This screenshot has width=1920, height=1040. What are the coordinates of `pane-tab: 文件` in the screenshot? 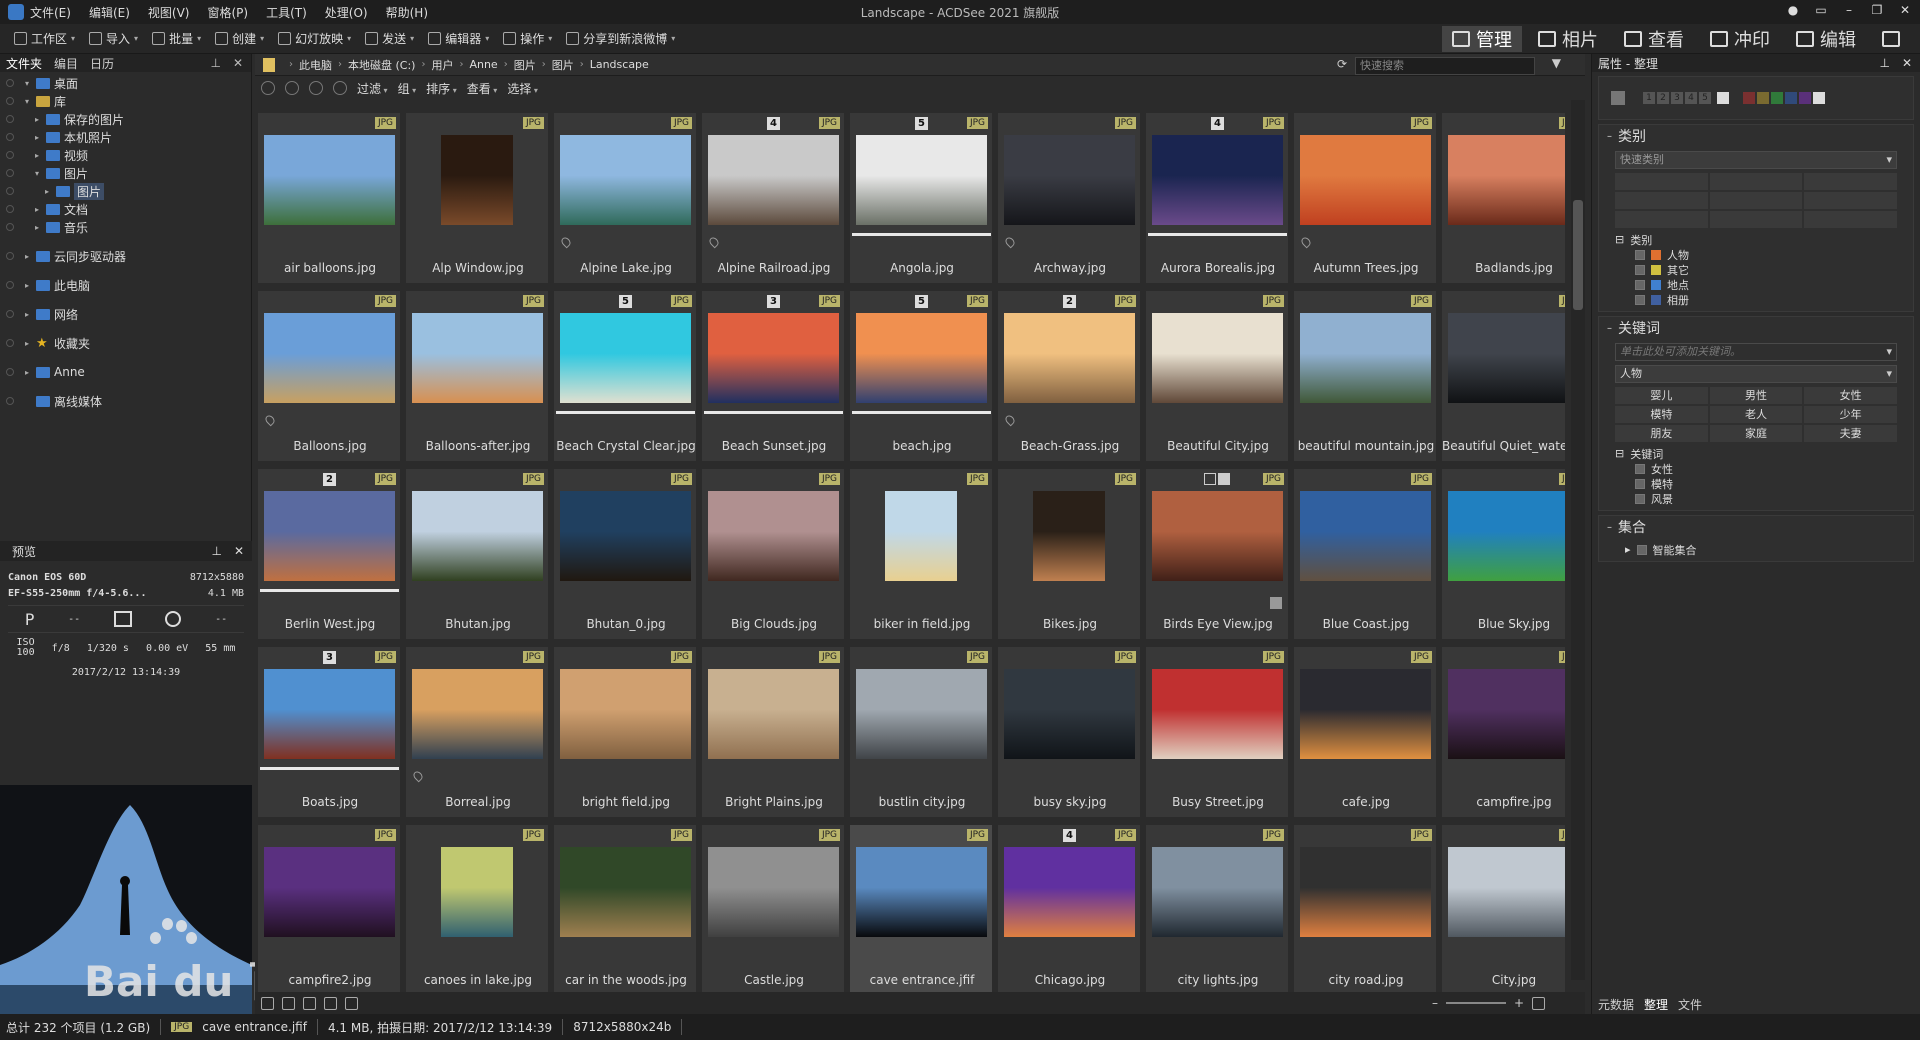 It's located at (1690, 1004).